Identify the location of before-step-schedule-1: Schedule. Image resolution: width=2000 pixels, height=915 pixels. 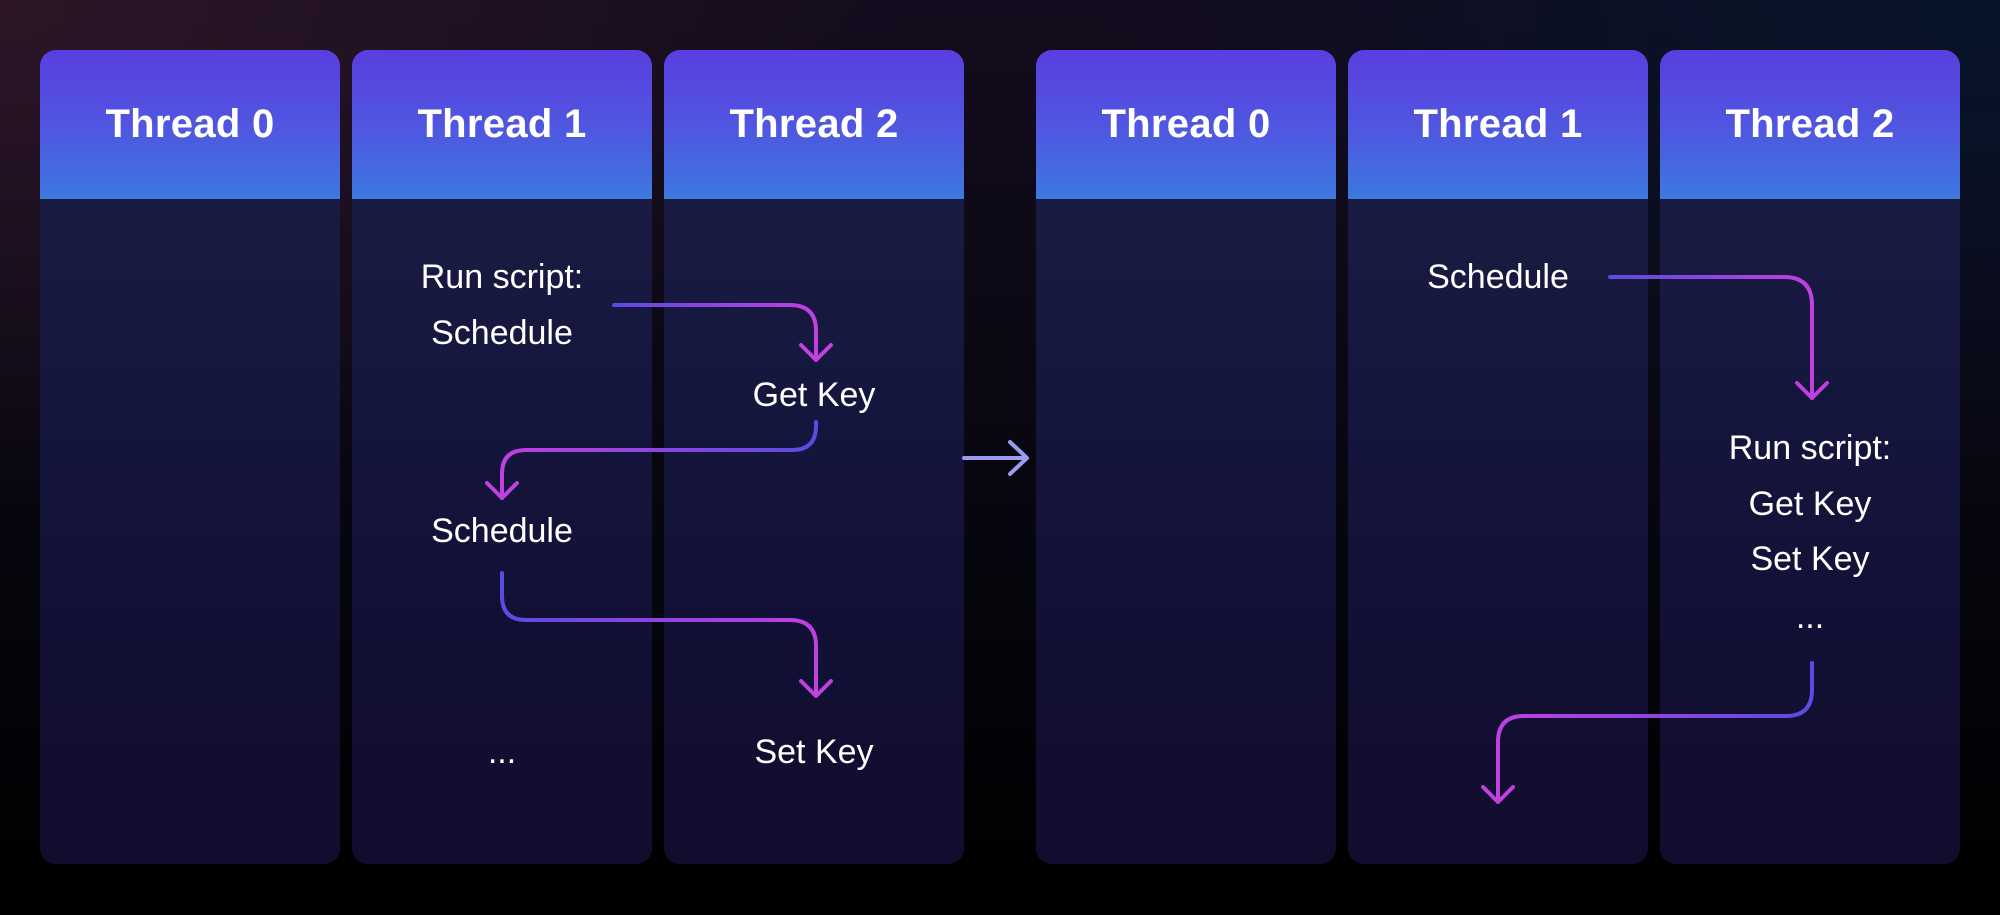
(502, 333).